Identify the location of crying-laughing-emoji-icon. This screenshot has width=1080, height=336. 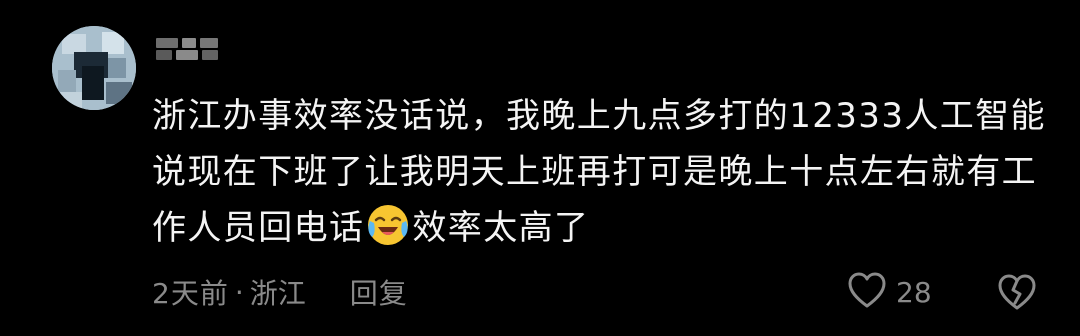
(388, 225).